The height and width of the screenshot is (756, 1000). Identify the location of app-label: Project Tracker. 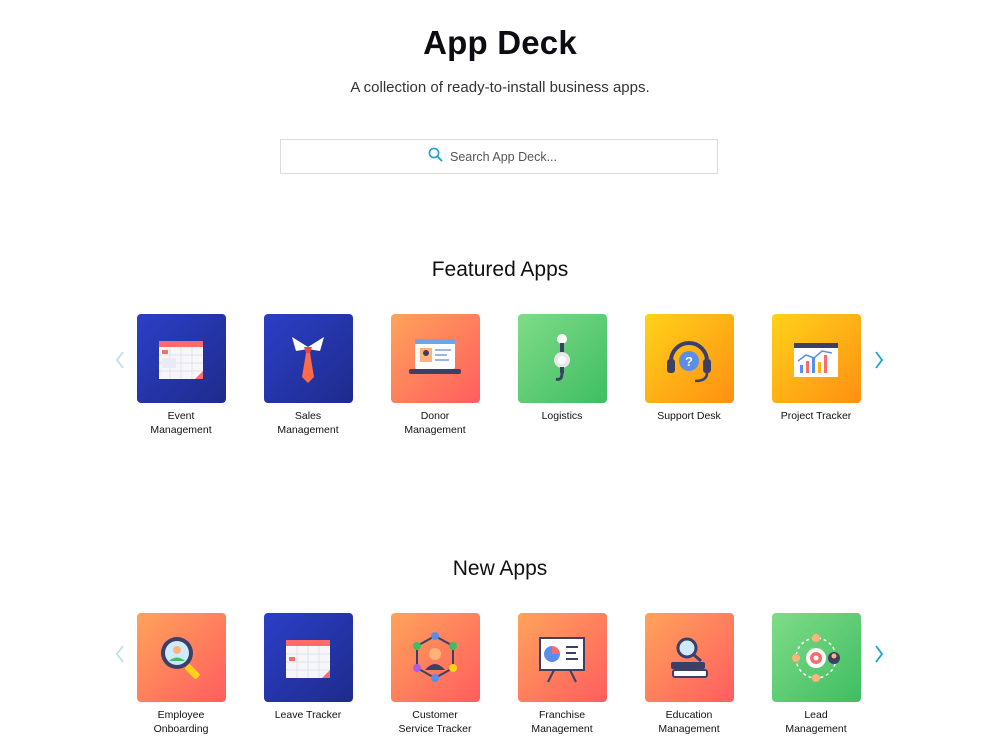
(816, 416).